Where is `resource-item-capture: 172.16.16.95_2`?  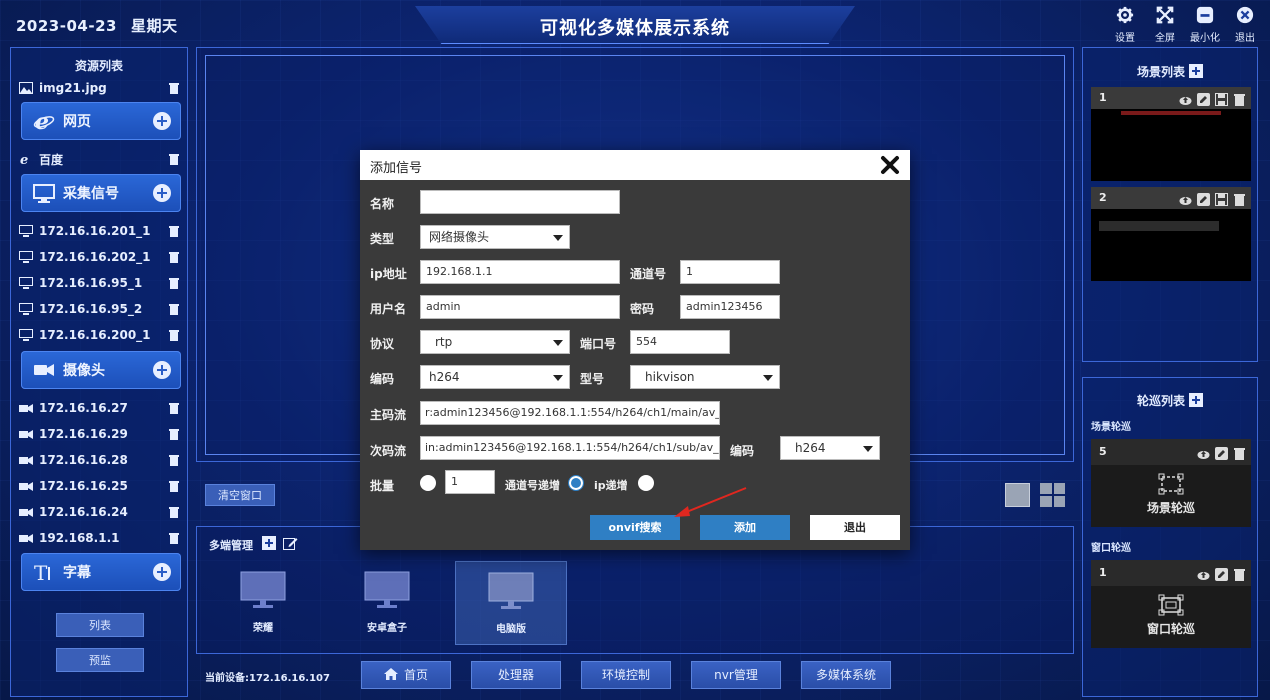 resource-item-capture: 172.16.16.95_2 is located at coordinates (101, 309).